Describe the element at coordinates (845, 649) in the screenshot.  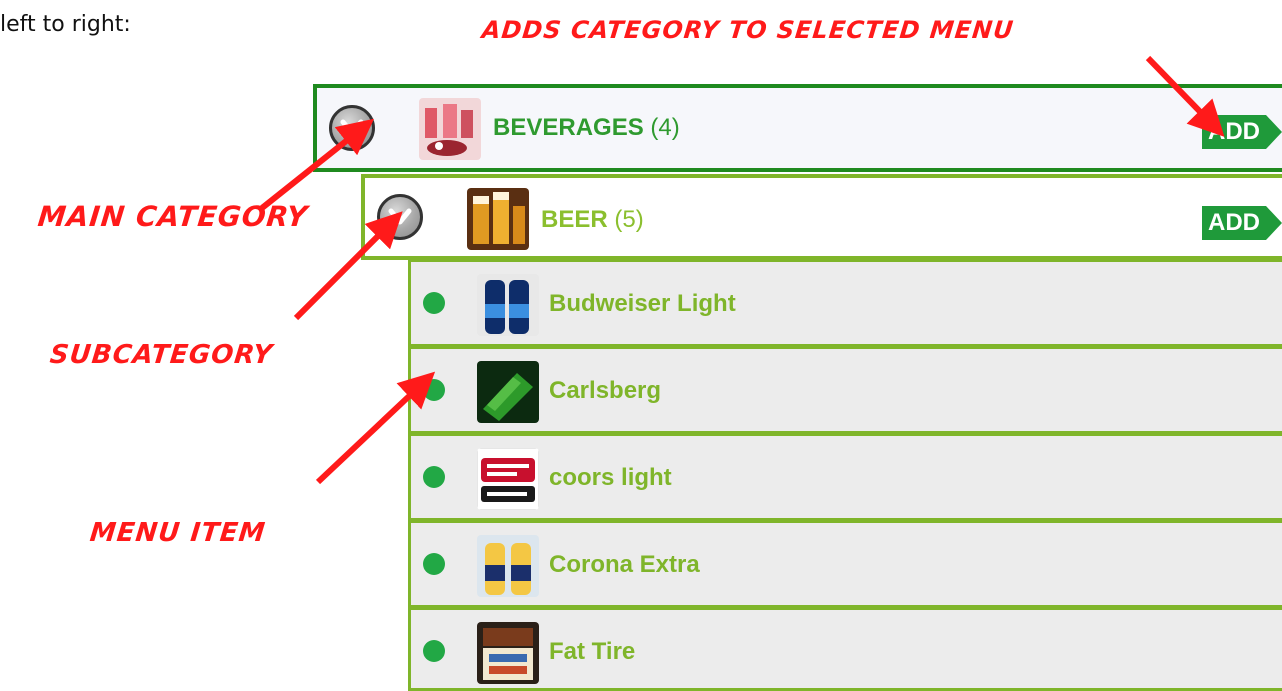
I see `menu-item-row: Fat Tire` at that location.